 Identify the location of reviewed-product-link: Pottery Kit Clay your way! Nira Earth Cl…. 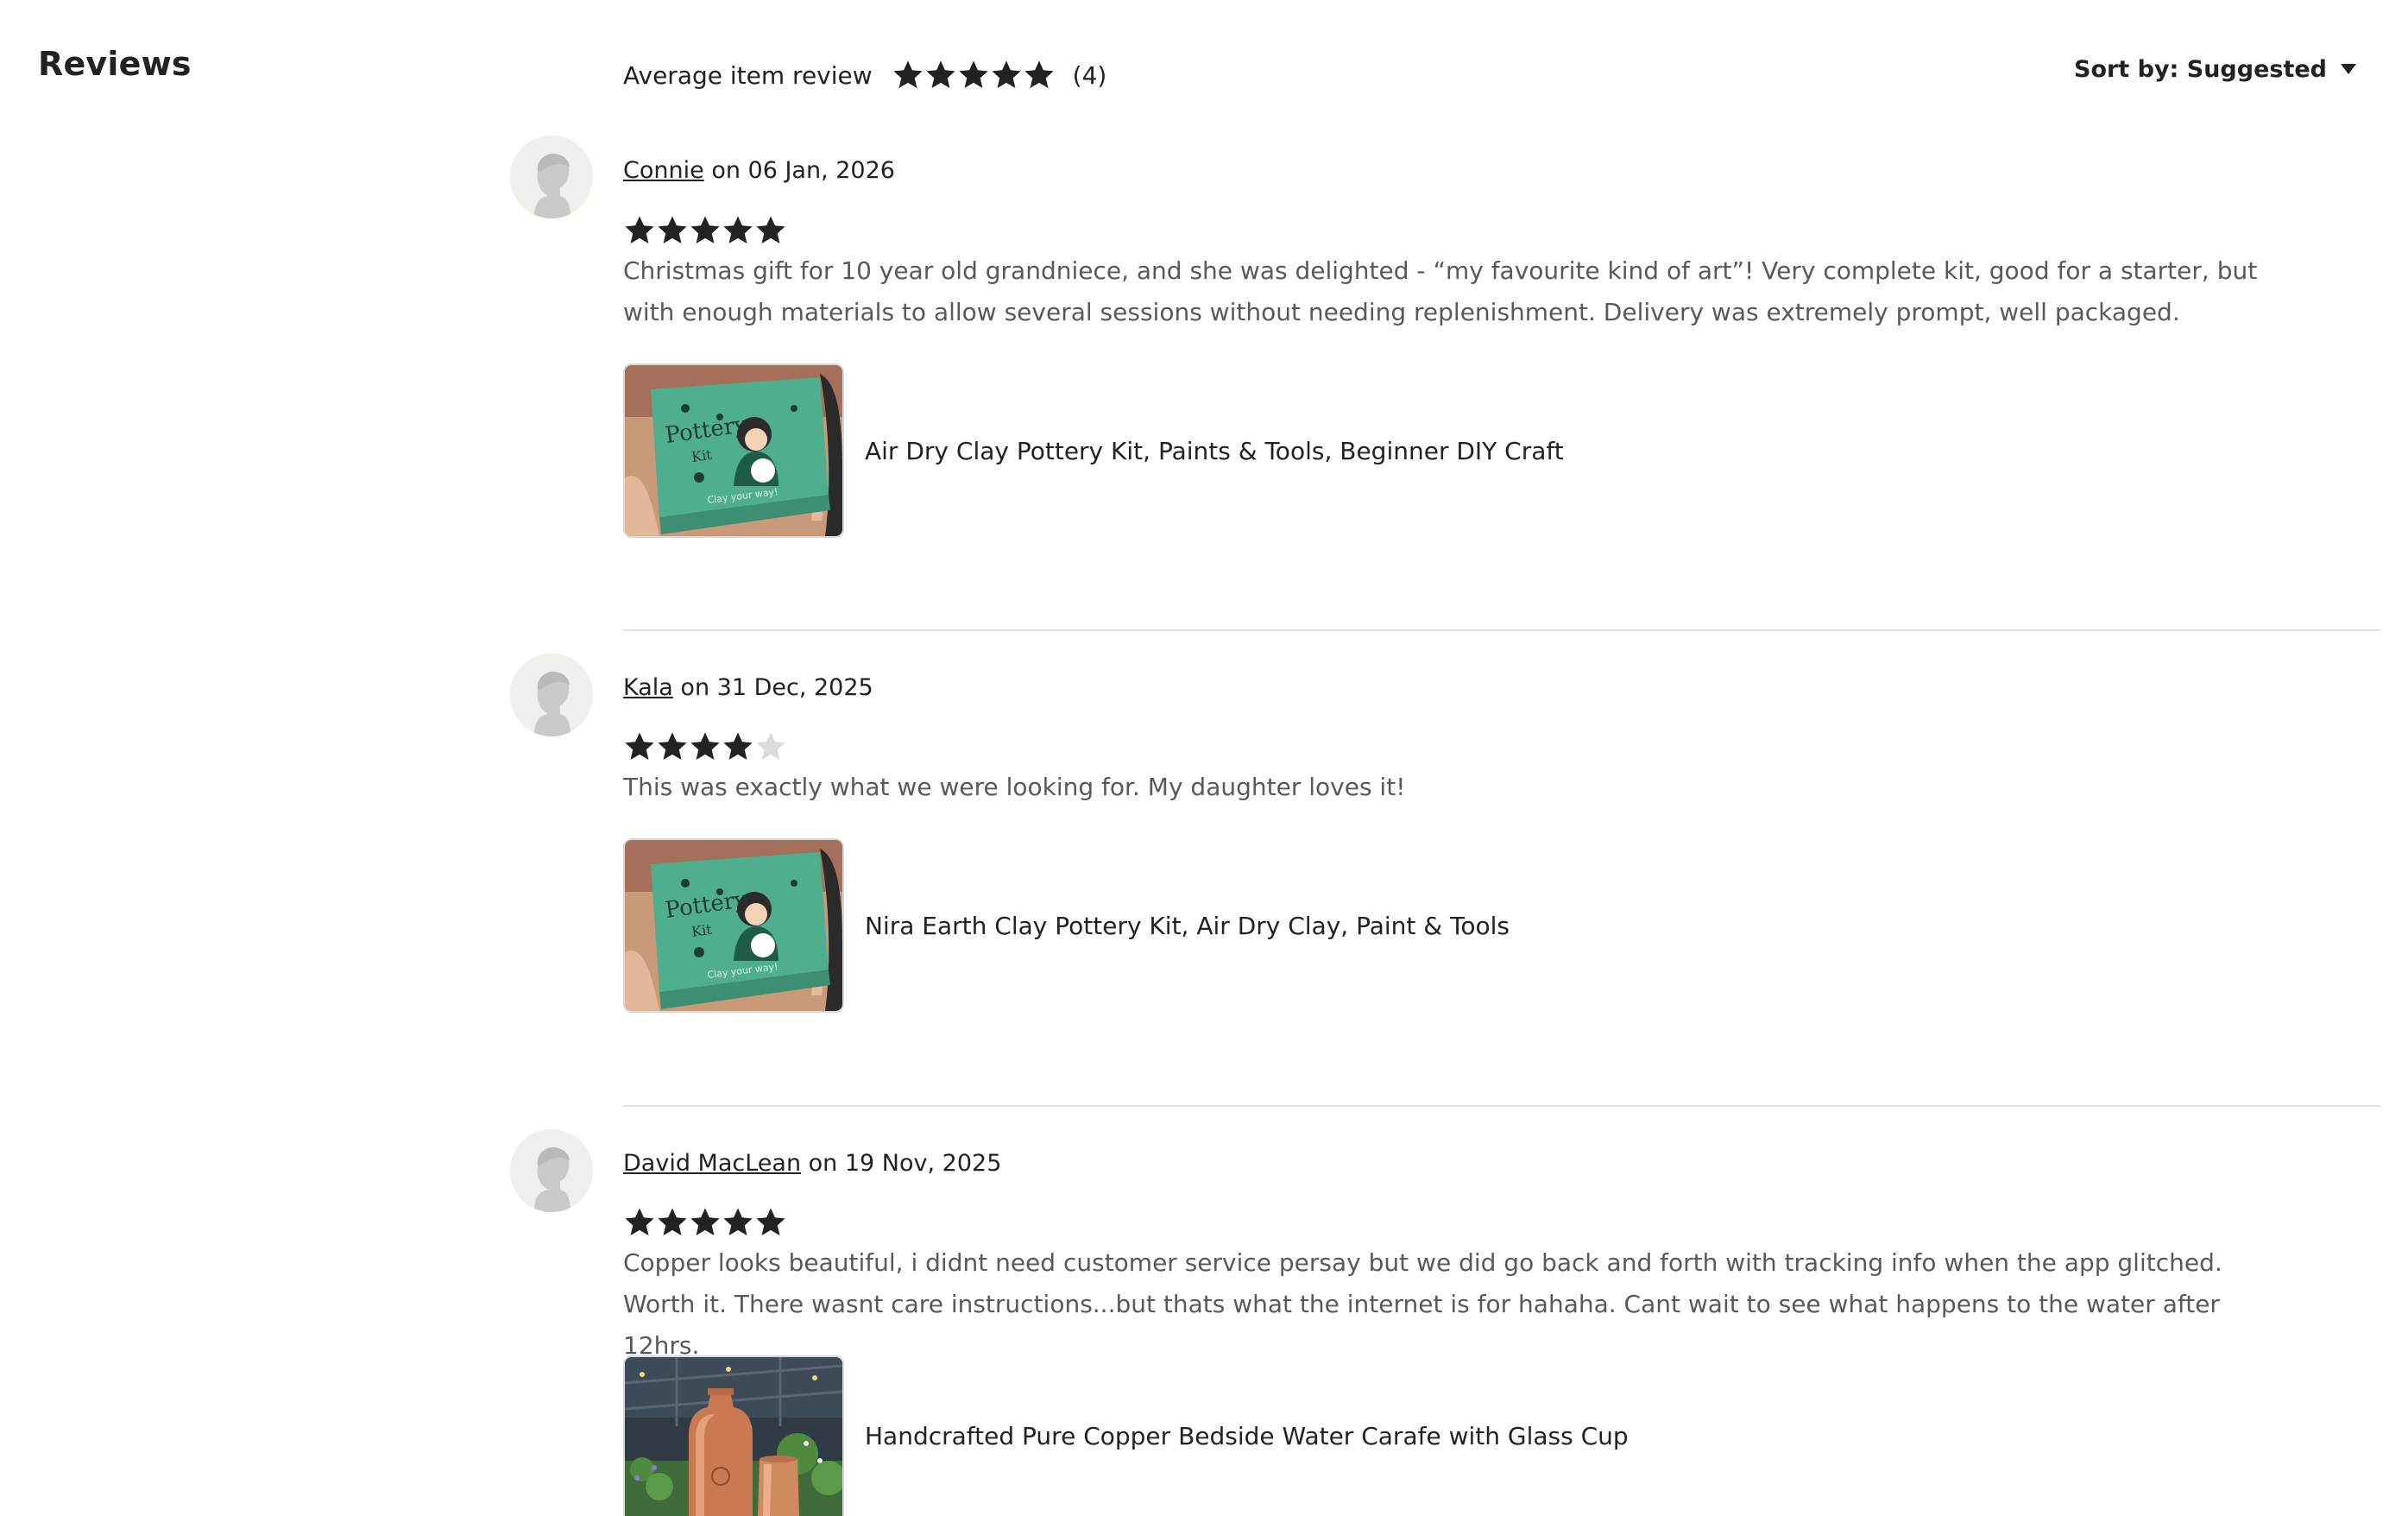
(1066, 925).